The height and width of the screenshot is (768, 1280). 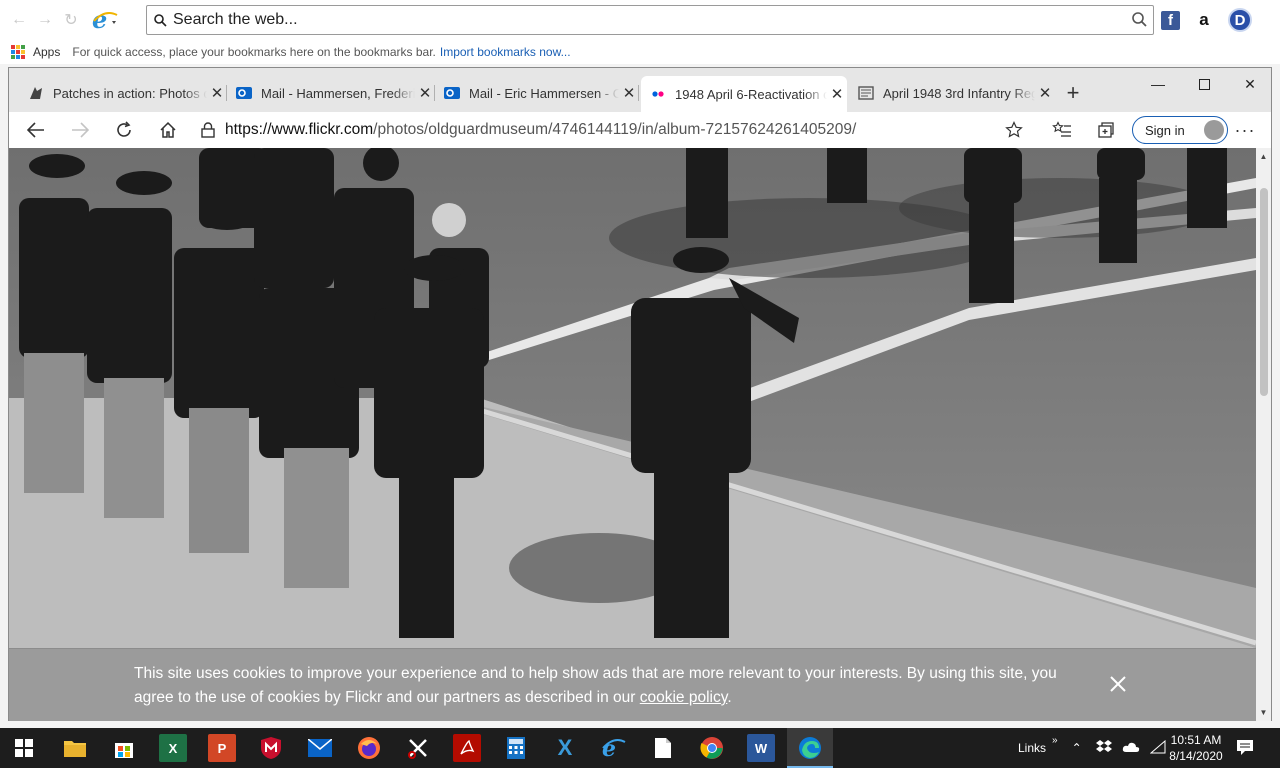 I want to click on refresh-button, so click(x=124, y=130).